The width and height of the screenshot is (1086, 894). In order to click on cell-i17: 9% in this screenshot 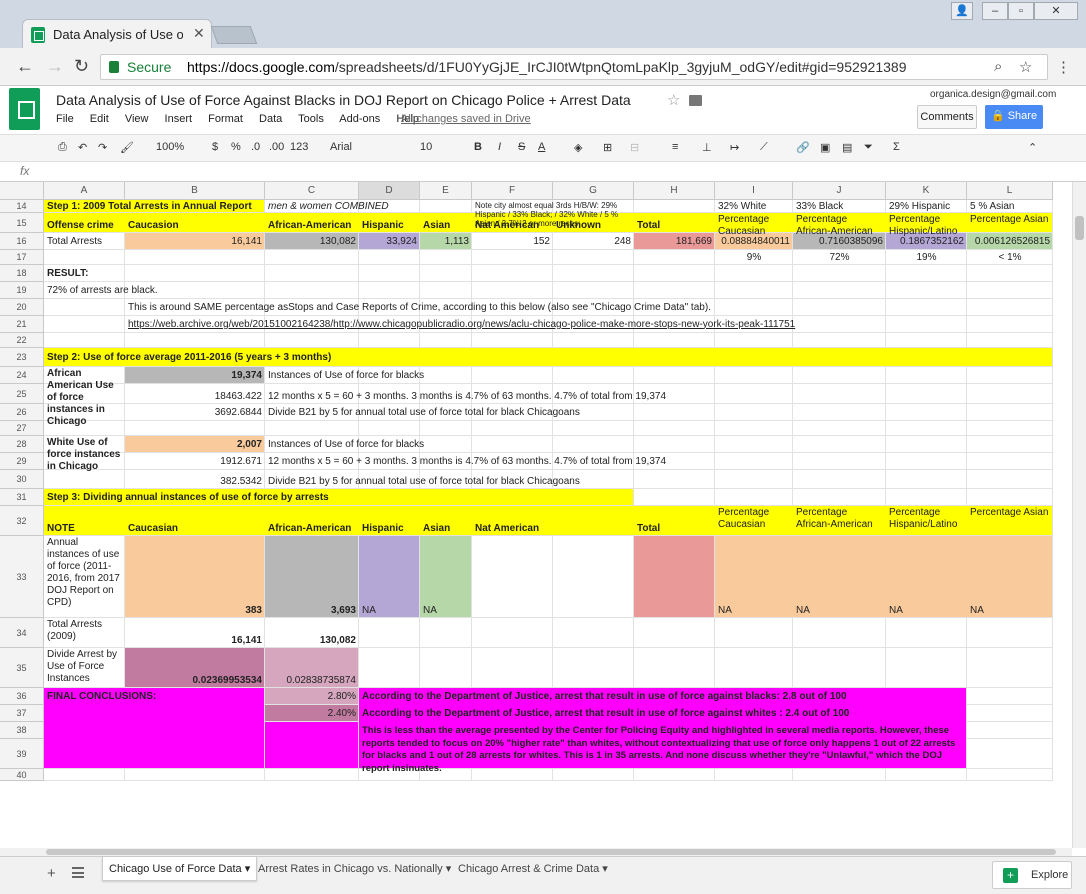, I will do `click(754, 257)`.